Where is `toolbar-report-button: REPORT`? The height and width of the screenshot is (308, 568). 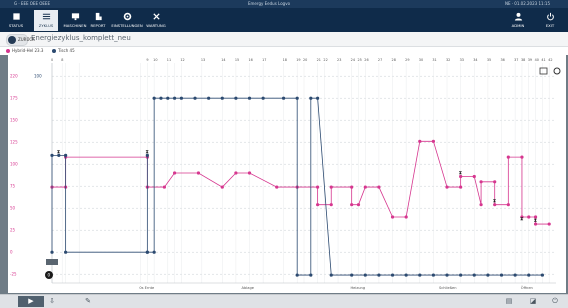
toolbar-report-button: REPORT is located at coordinates (98, 20).